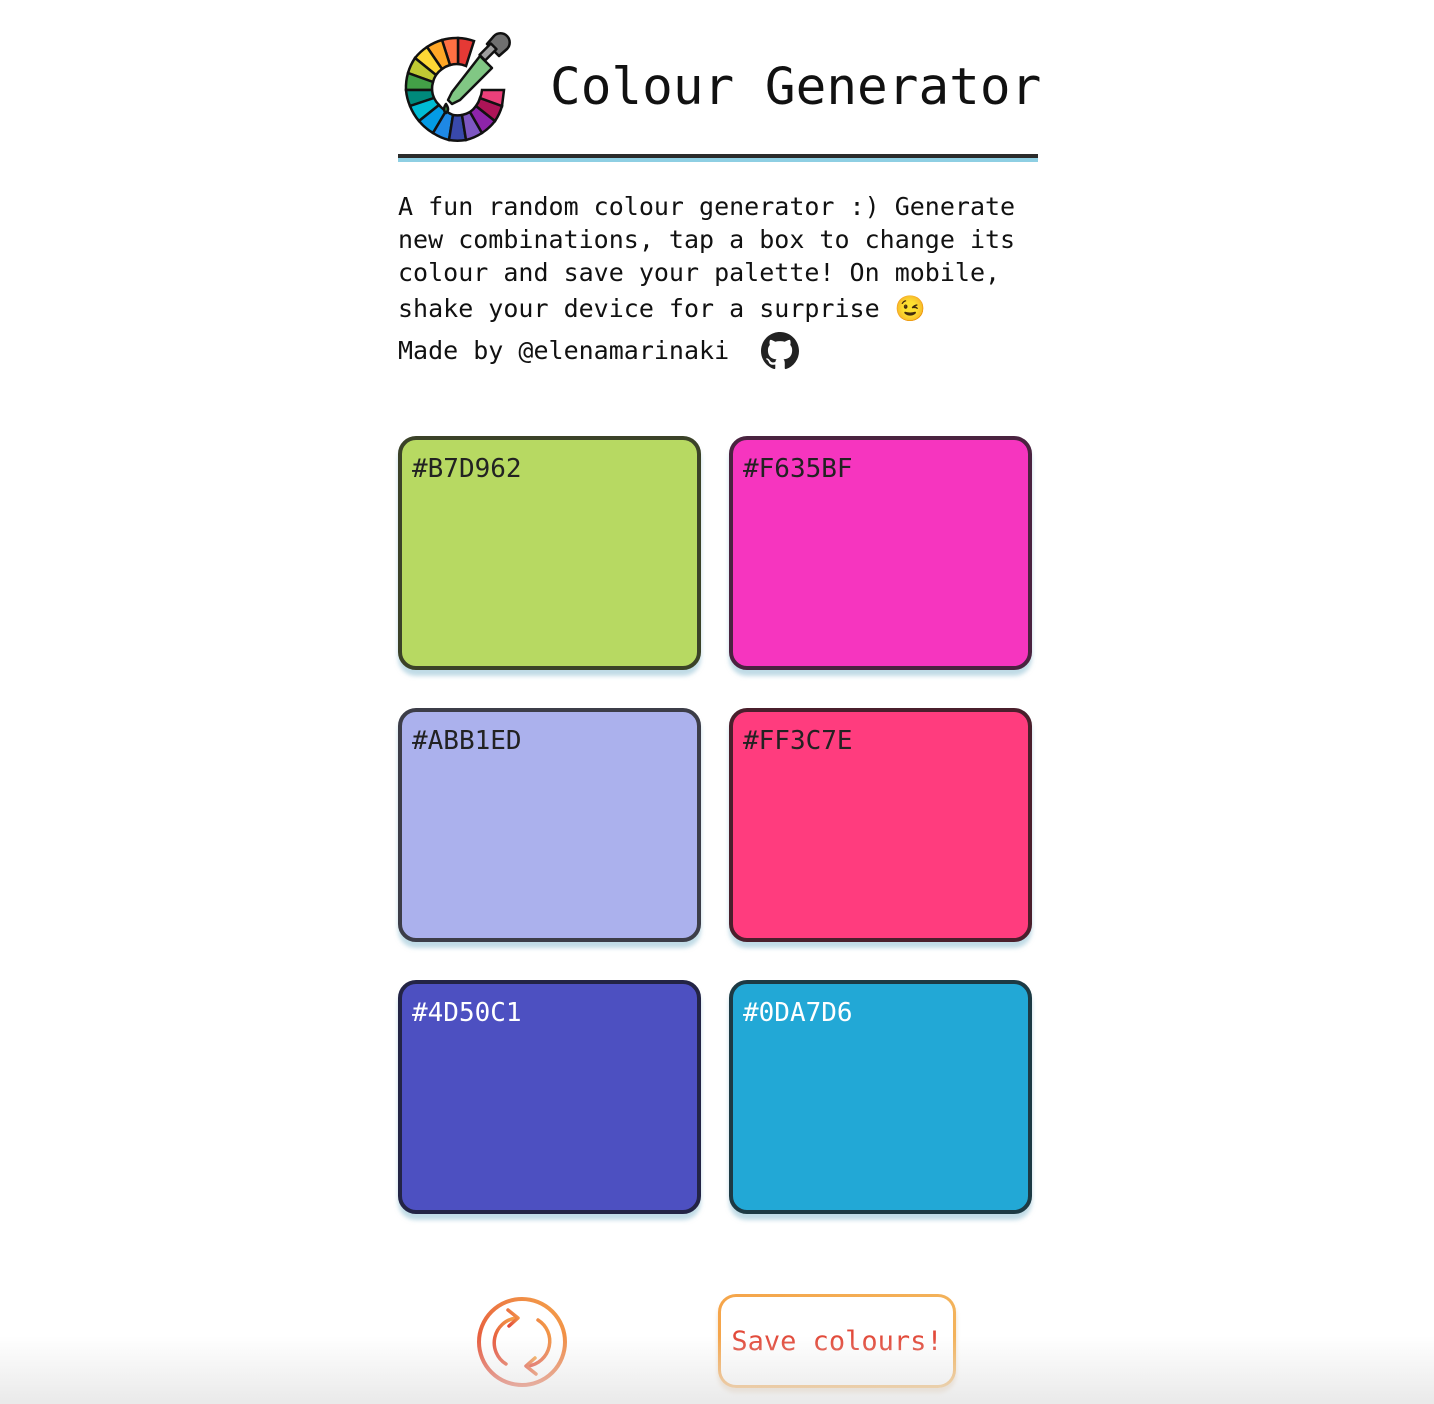  What do you see at coordinates (467, 741) in the screenshot?
I see `swatch-hex-label: #ABB1ED` at bounding box center [467, 741].